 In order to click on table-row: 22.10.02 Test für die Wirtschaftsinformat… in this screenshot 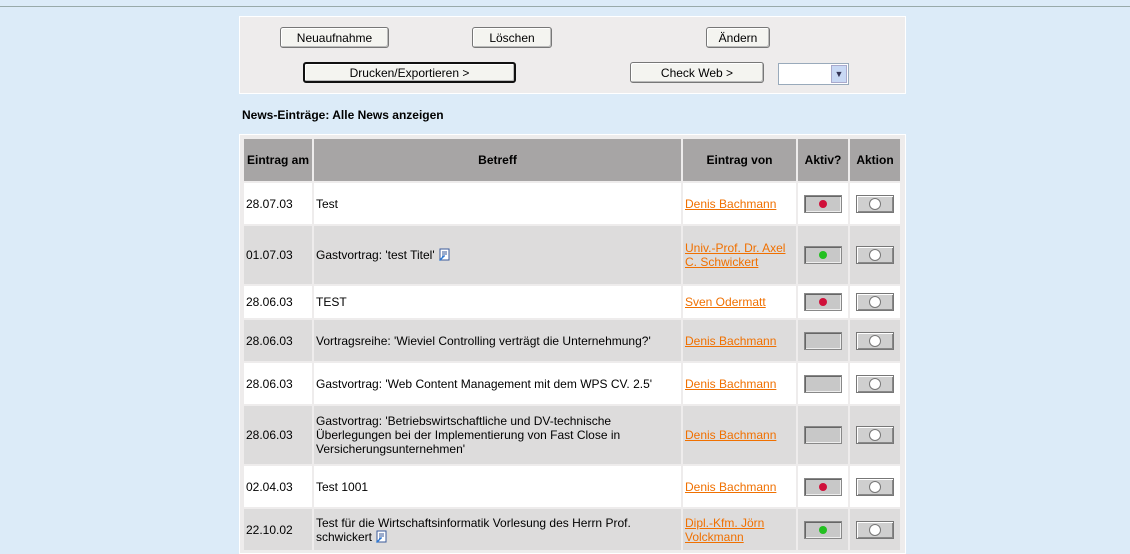, I will do `click(572, 529)`.